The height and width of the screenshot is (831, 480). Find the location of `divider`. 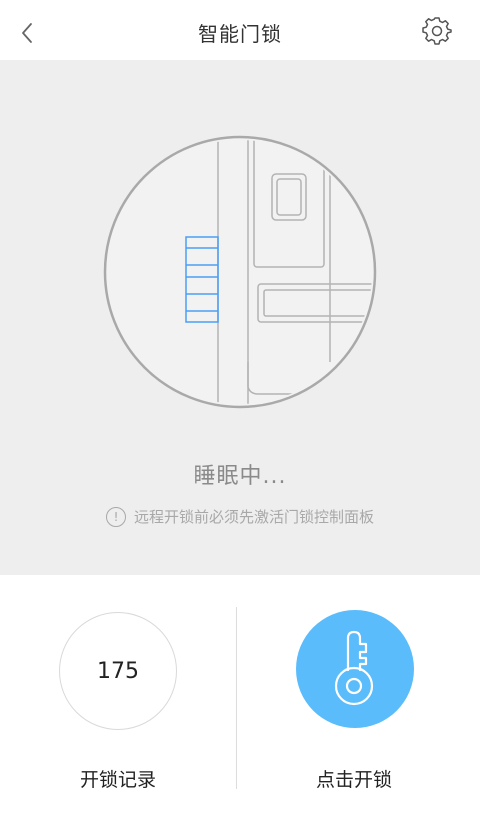

divider is located at coordinates (236, 698).